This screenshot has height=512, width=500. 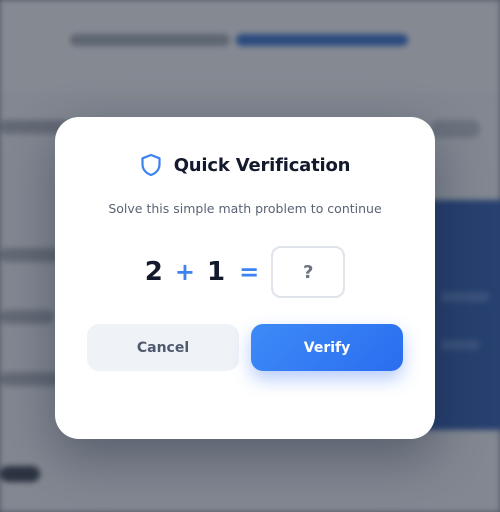 What do you see at coordinates (308, 272) in the screenshot?
I see `answer-input` at bounding box center [308, 272].